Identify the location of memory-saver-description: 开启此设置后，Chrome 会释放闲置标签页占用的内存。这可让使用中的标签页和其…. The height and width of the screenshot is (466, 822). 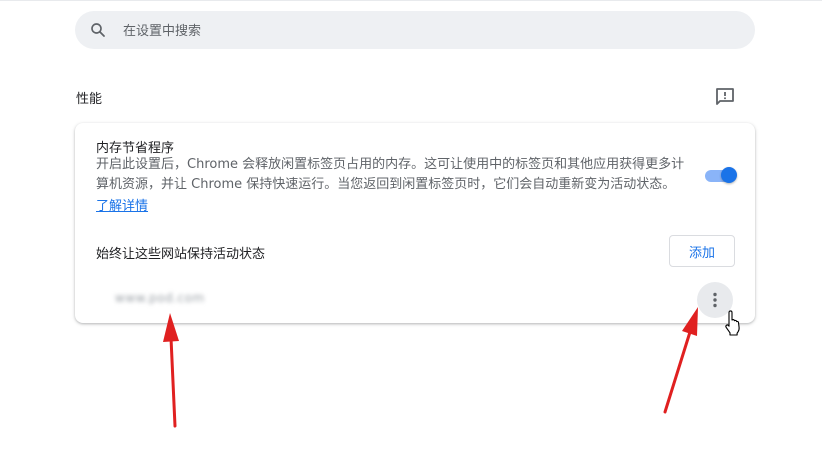
(390, 174).